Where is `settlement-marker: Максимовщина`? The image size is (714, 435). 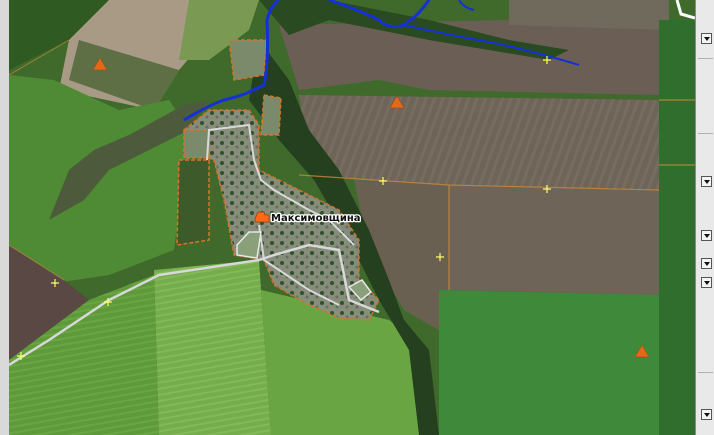
settlement-marker: Максимовщина is located at coordinates (308, 218).